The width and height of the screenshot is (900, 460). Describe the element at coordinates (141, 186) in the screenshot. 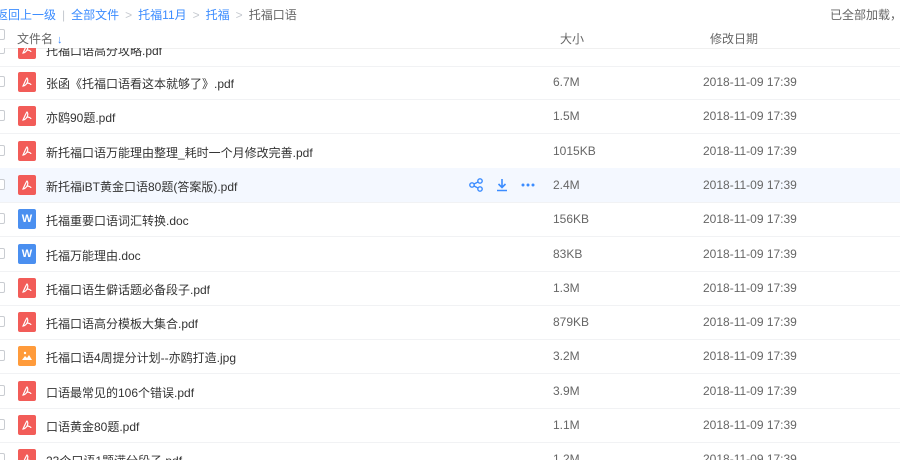

I see `file-name: 新托福iBT黄金口语80题(答案版).pdf` at that location.